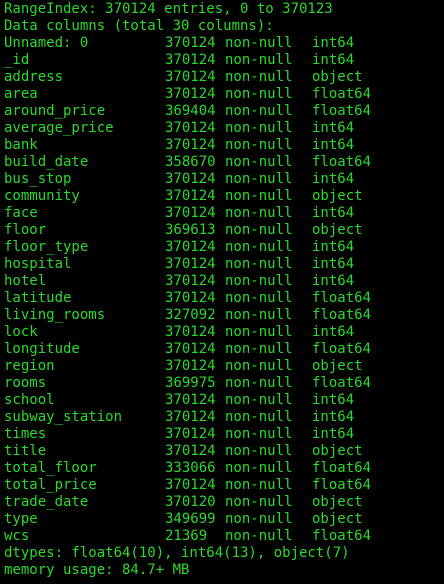  What do you see at coordinates (168, 9) in the screenshot?
I see `range-index-line: RangeIndex: 370124 entries, 0 to 370123` at bounding box center [168, 9].